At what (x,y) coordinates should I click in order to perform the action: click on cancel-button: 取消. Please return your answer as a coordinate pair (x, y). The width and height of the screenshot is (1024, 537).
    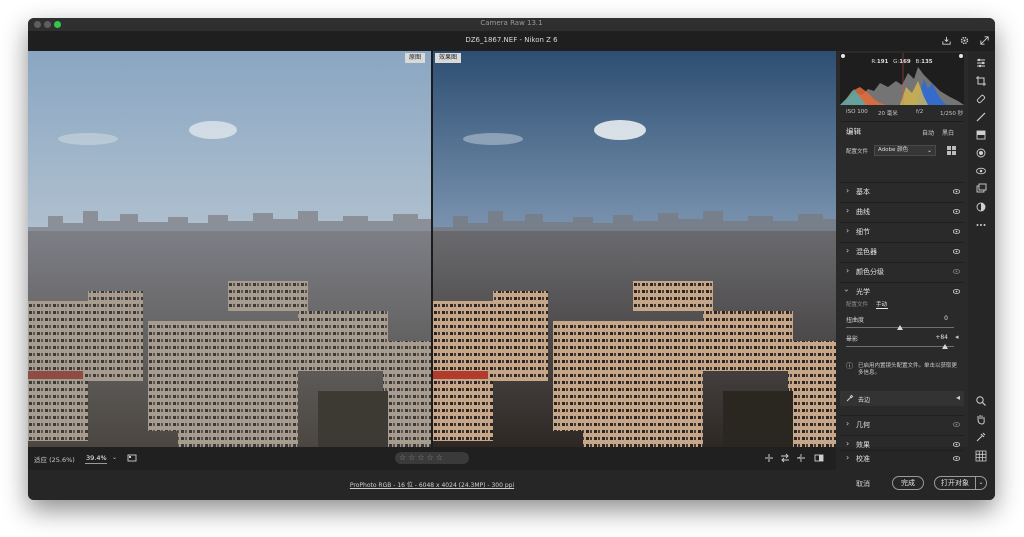
    Looking at the image, I should click on (863, 484).